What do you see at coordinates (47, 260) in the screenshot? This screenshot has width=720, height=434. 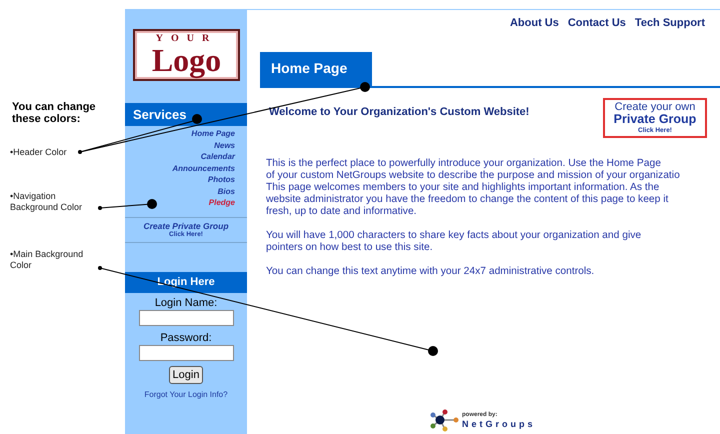 I see `annotation-label: •Main Background Color` at bounding box center [47, 260].